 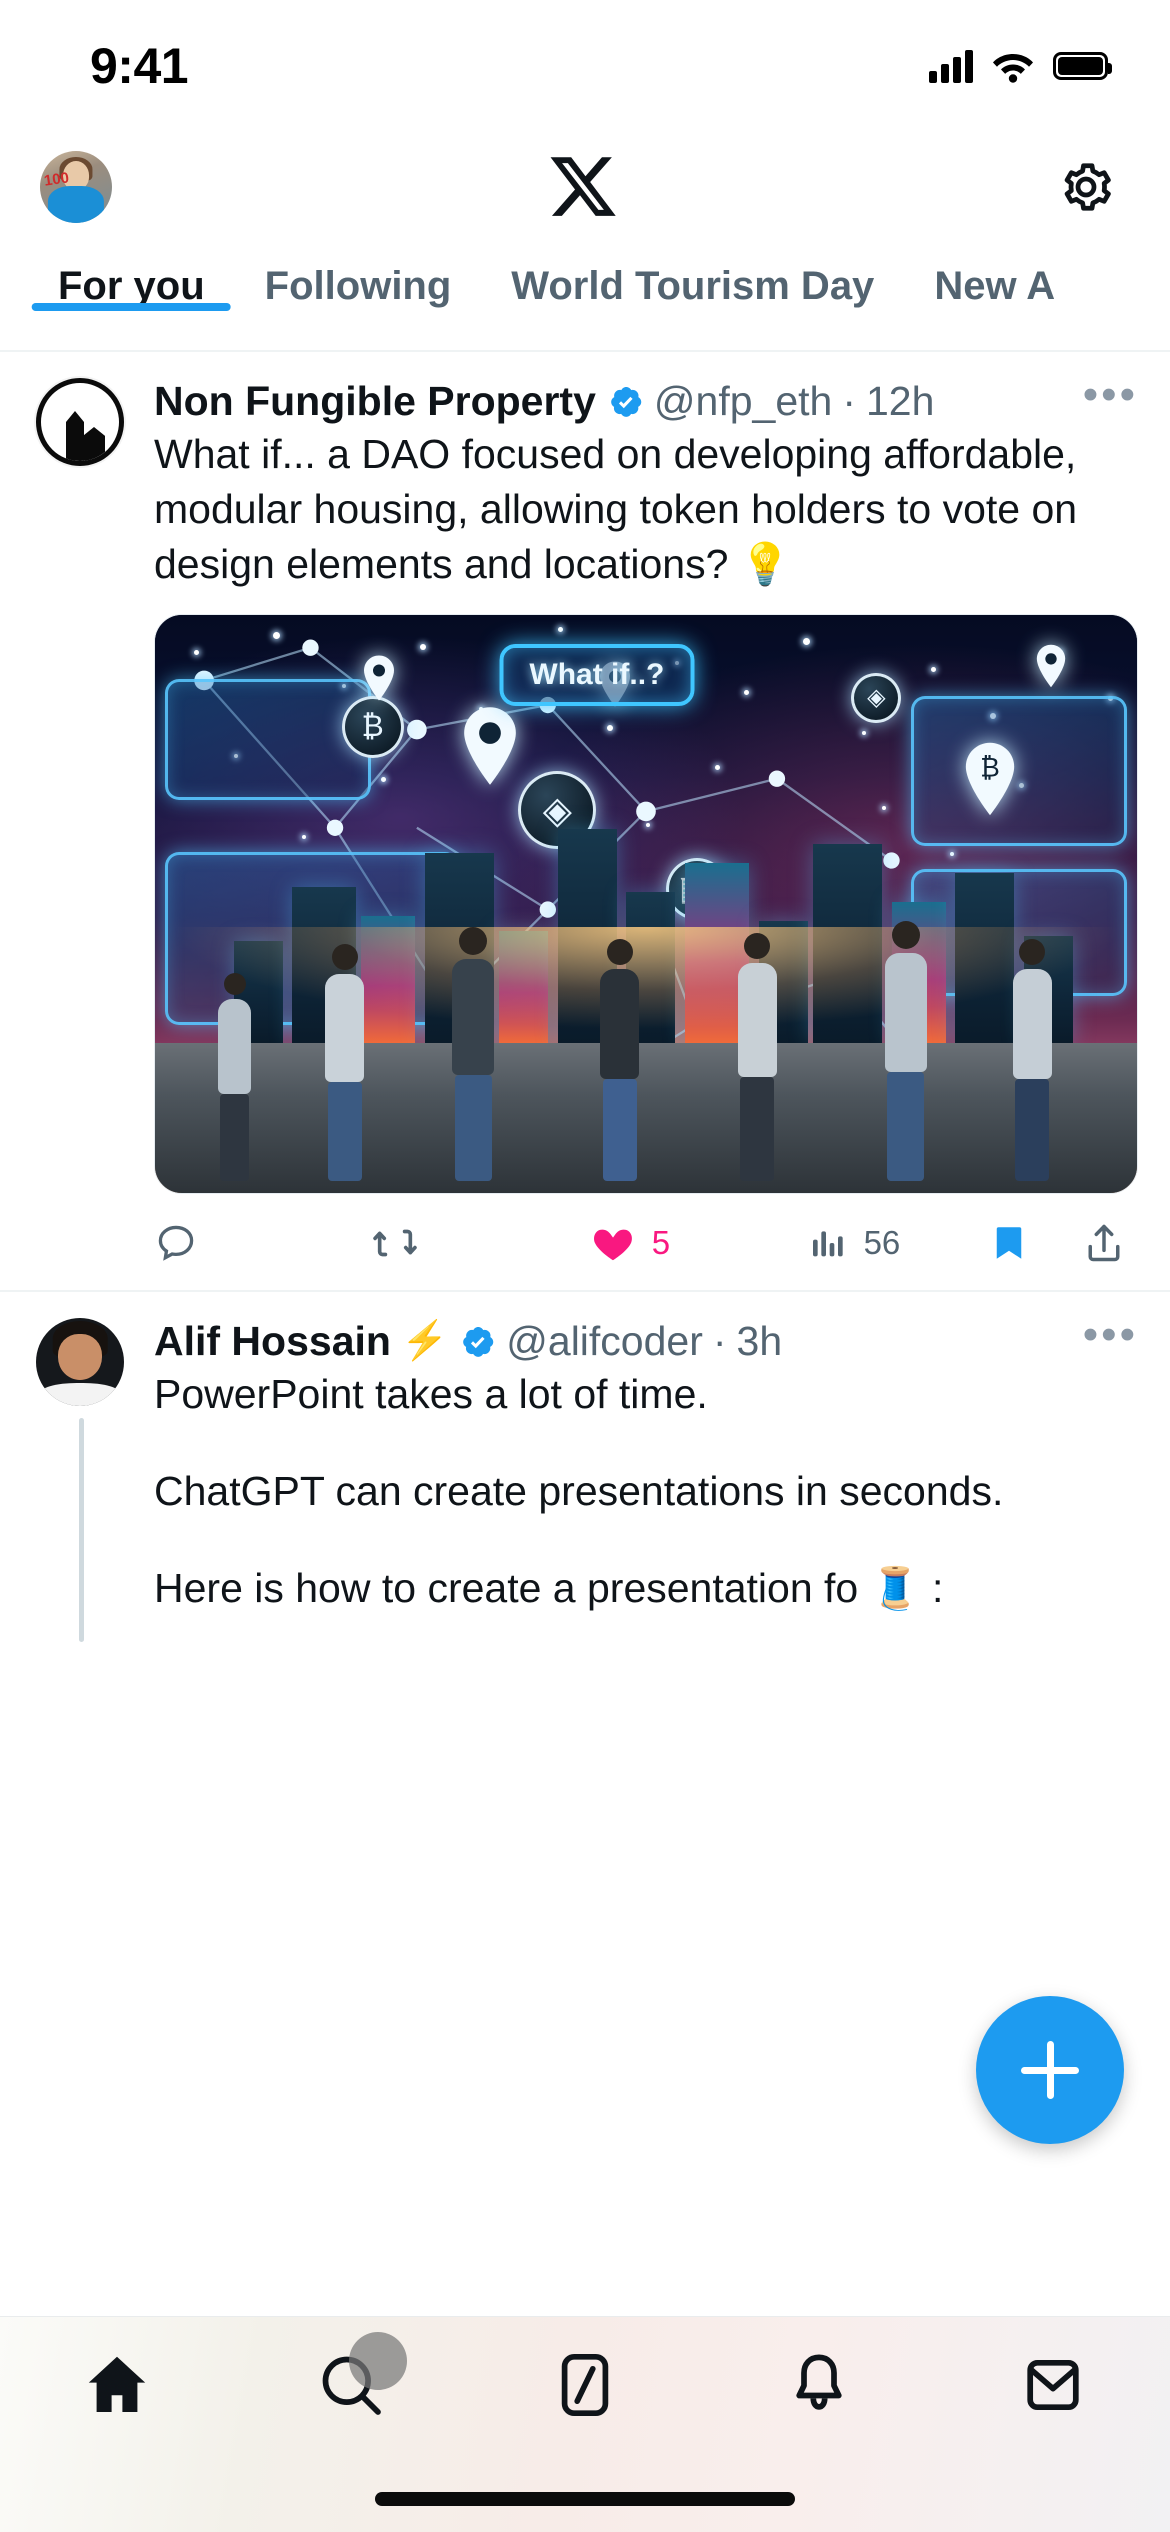 What do you see at coordinates (882, 1242) in the screenshot?
I see `view-count: 56` at bounding box center [882, 1242].